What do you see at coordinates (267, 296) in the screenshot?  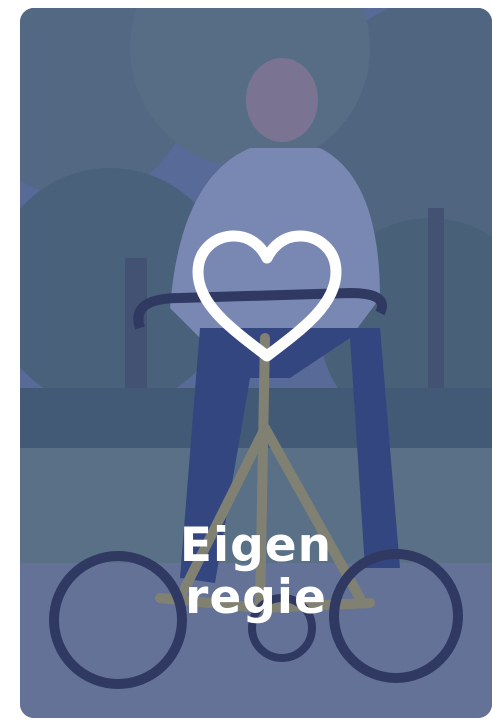 I see `heart-outline-icon` at bounding box center [267, 296].